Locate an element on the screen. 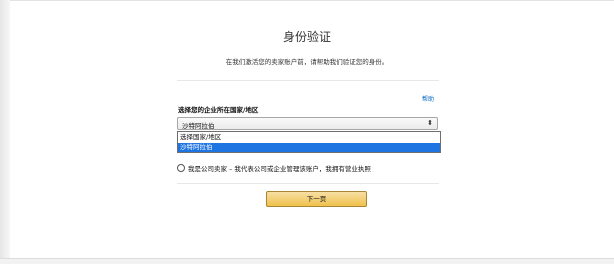  up-down-arrows-icon: ⬍ is located at coordinates (430, 123).